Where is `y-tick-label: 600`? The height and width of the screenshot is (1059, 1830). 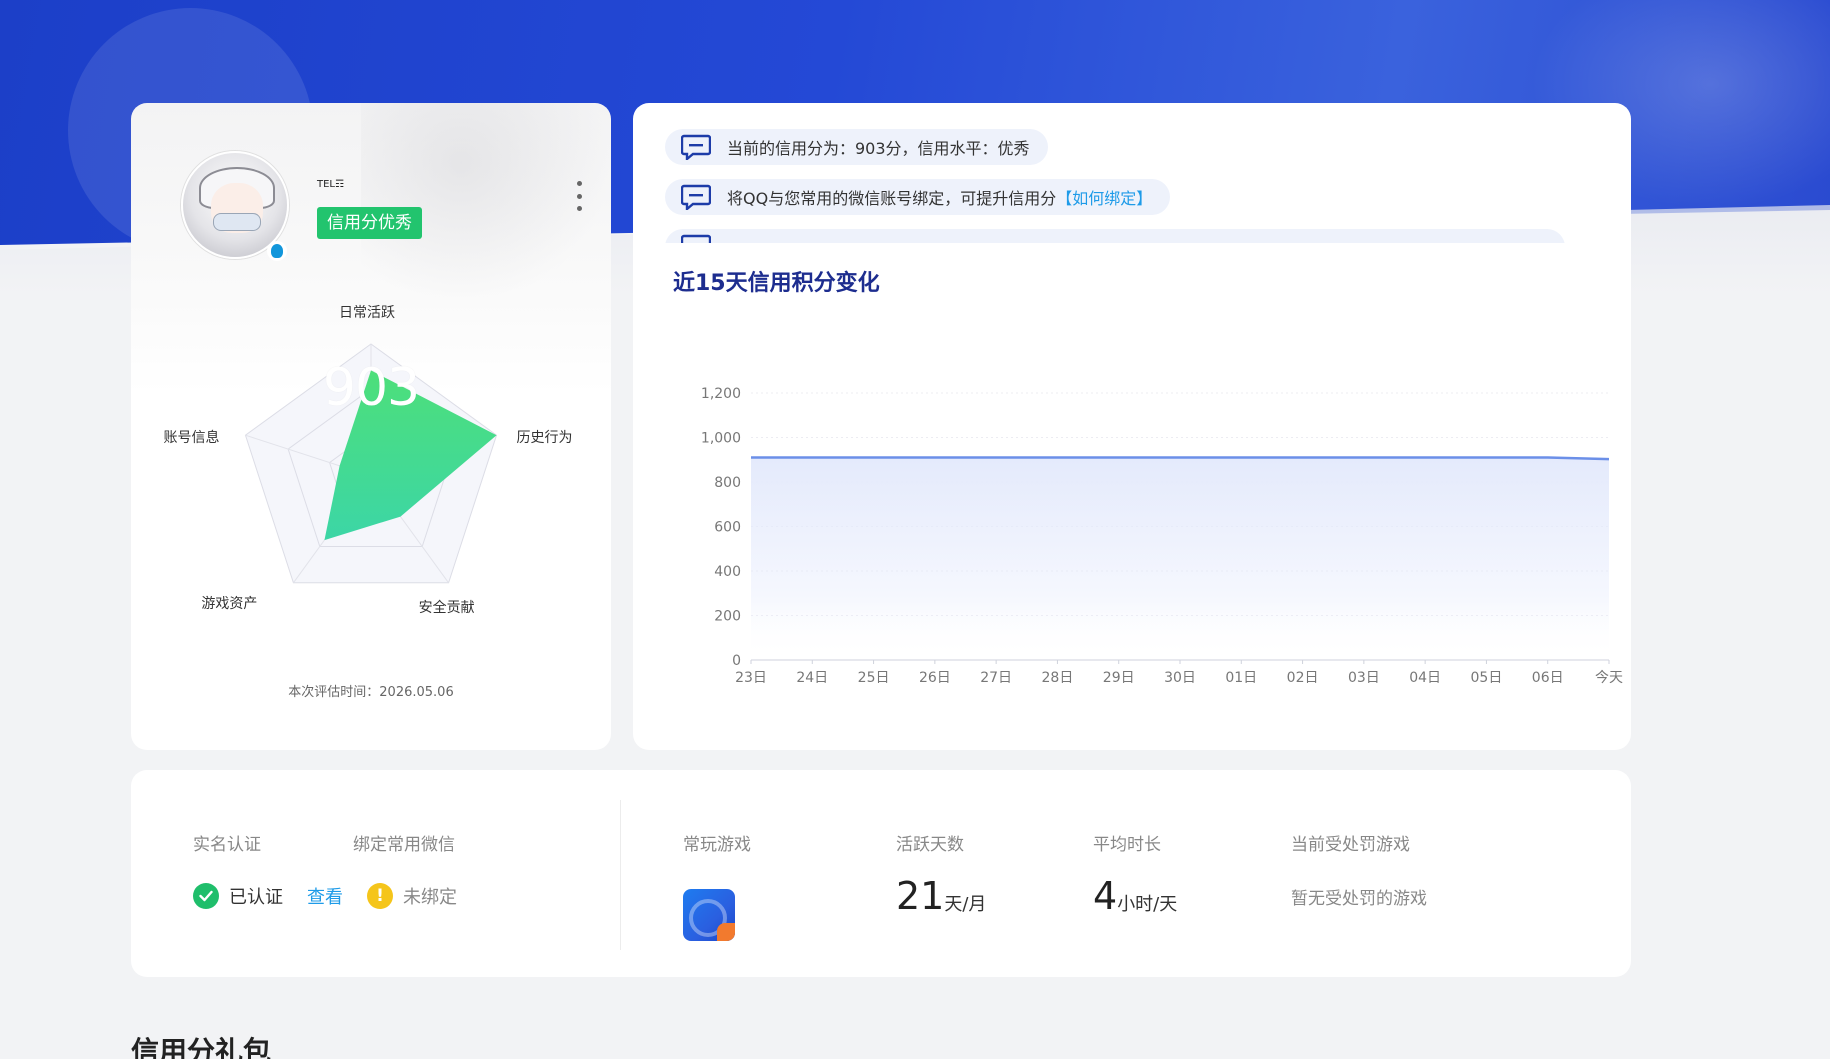 y-tick-label: 600 is located at coordinates (727, 528).